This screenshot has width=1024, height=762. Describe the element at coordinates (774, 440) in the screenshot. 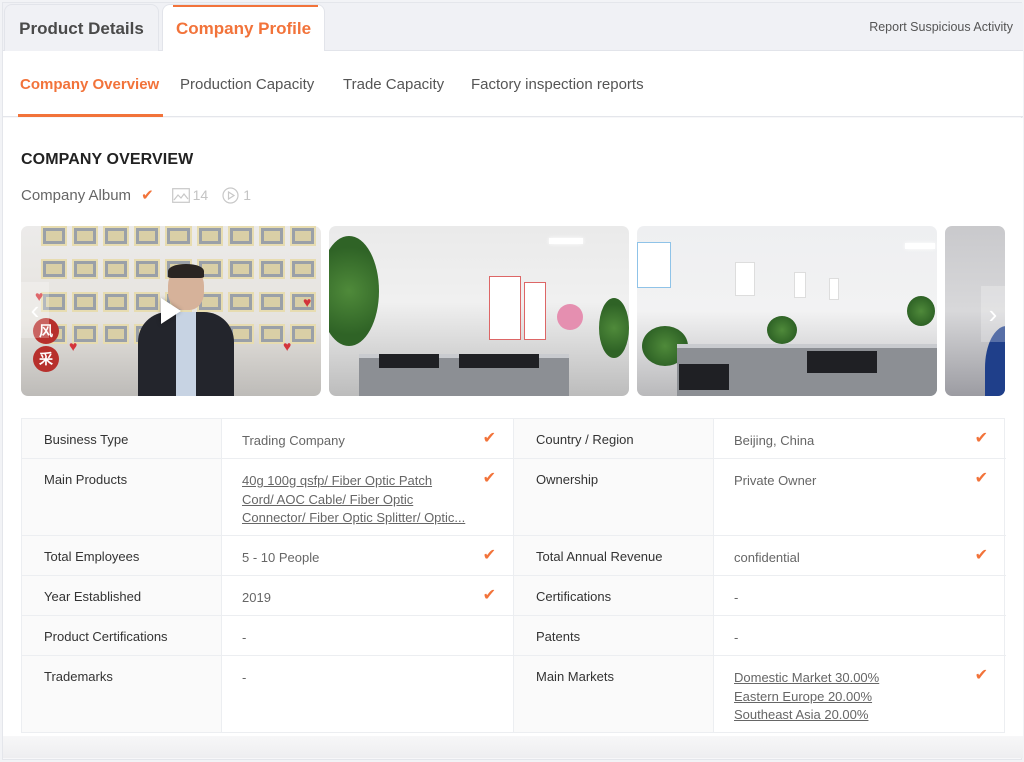

I see `info-value: Beijing, China` at that location.